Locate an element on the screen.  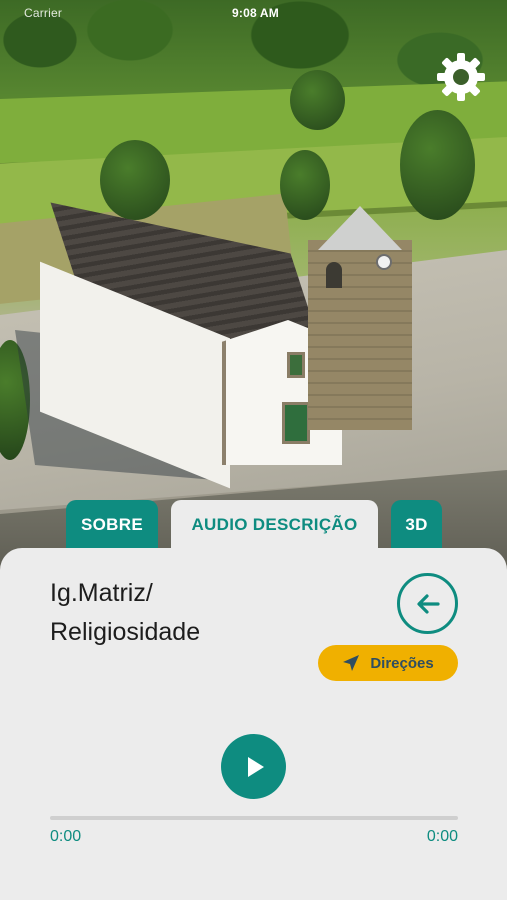
arrow-left-icon is located at coordinates (428, 603).